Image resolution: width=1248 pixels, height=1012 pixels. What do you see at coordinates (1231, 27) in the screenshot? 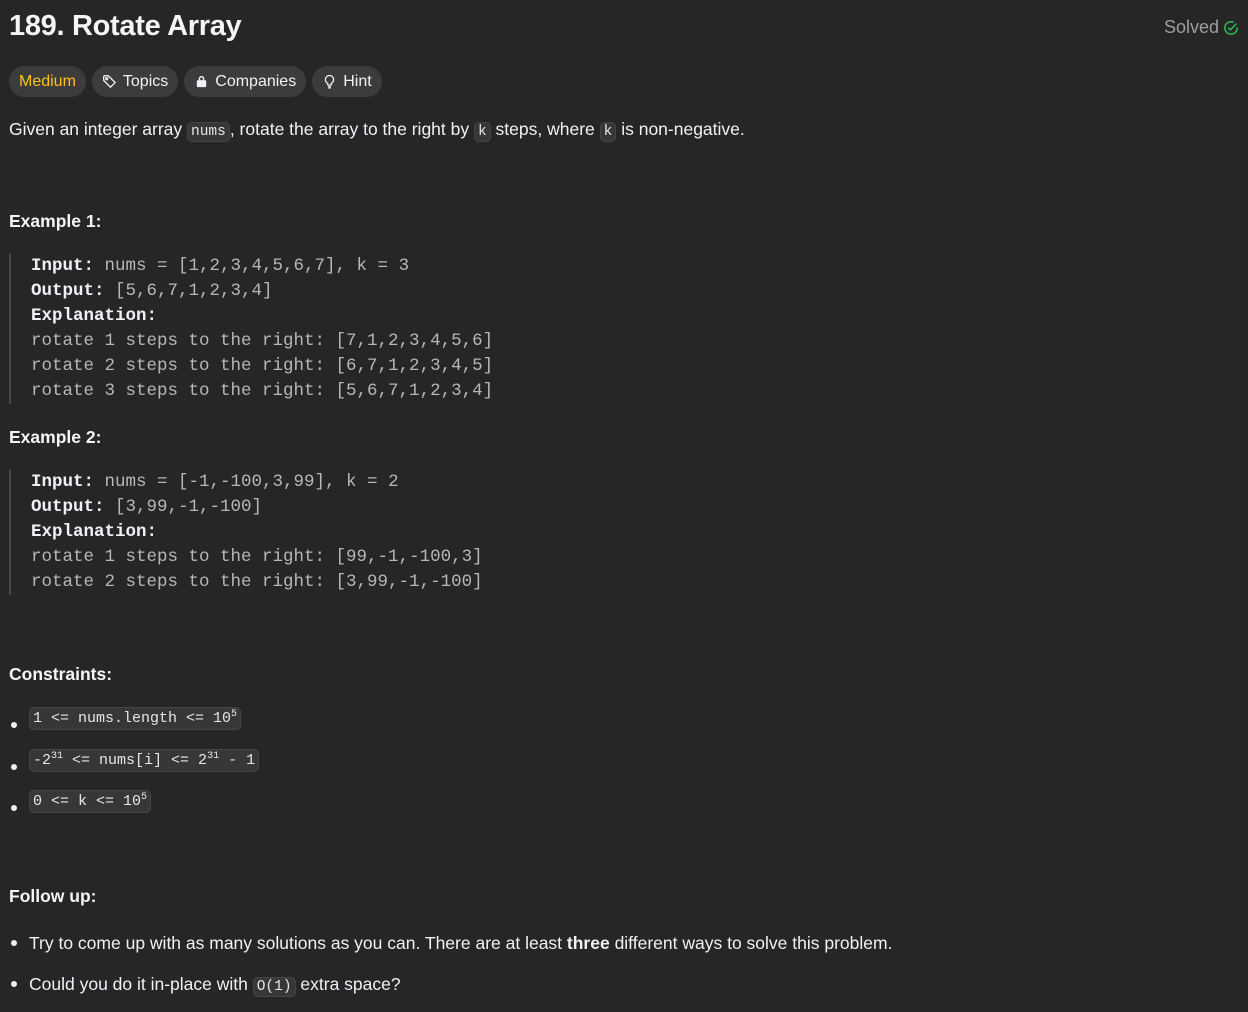
I see `check-circle-icon` at bounding box center [1231, 27].